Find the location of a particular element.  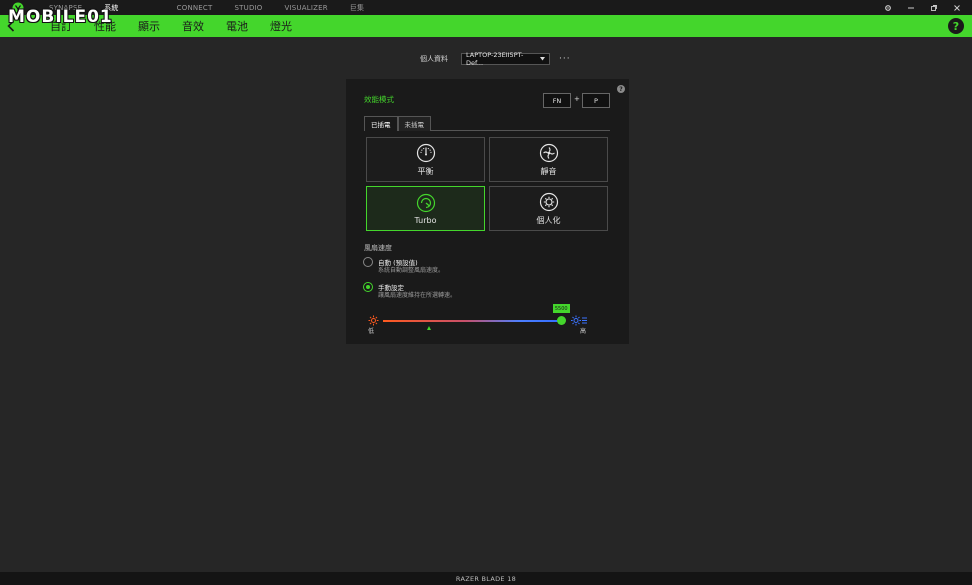

gear-icon is located at coordinates (548, 201).